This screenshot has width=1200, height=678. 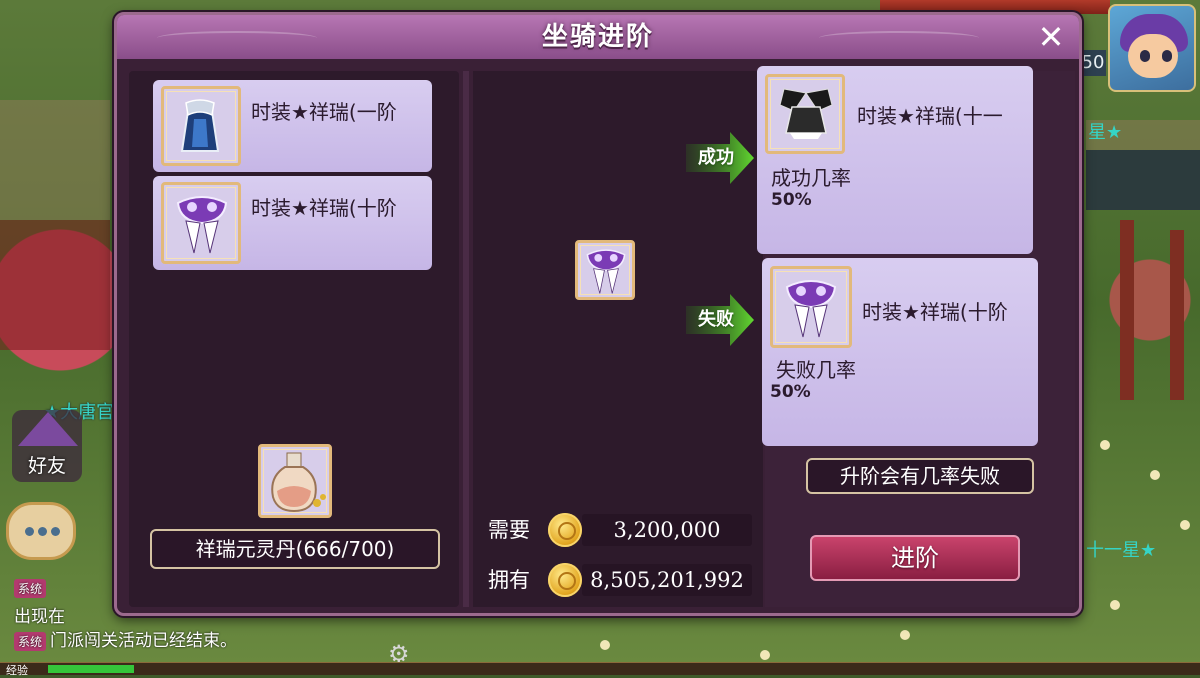 What do you see at coordinates (466, 339) in the screenshot?
I see `panel-divider` at bounding box center [466, 339].